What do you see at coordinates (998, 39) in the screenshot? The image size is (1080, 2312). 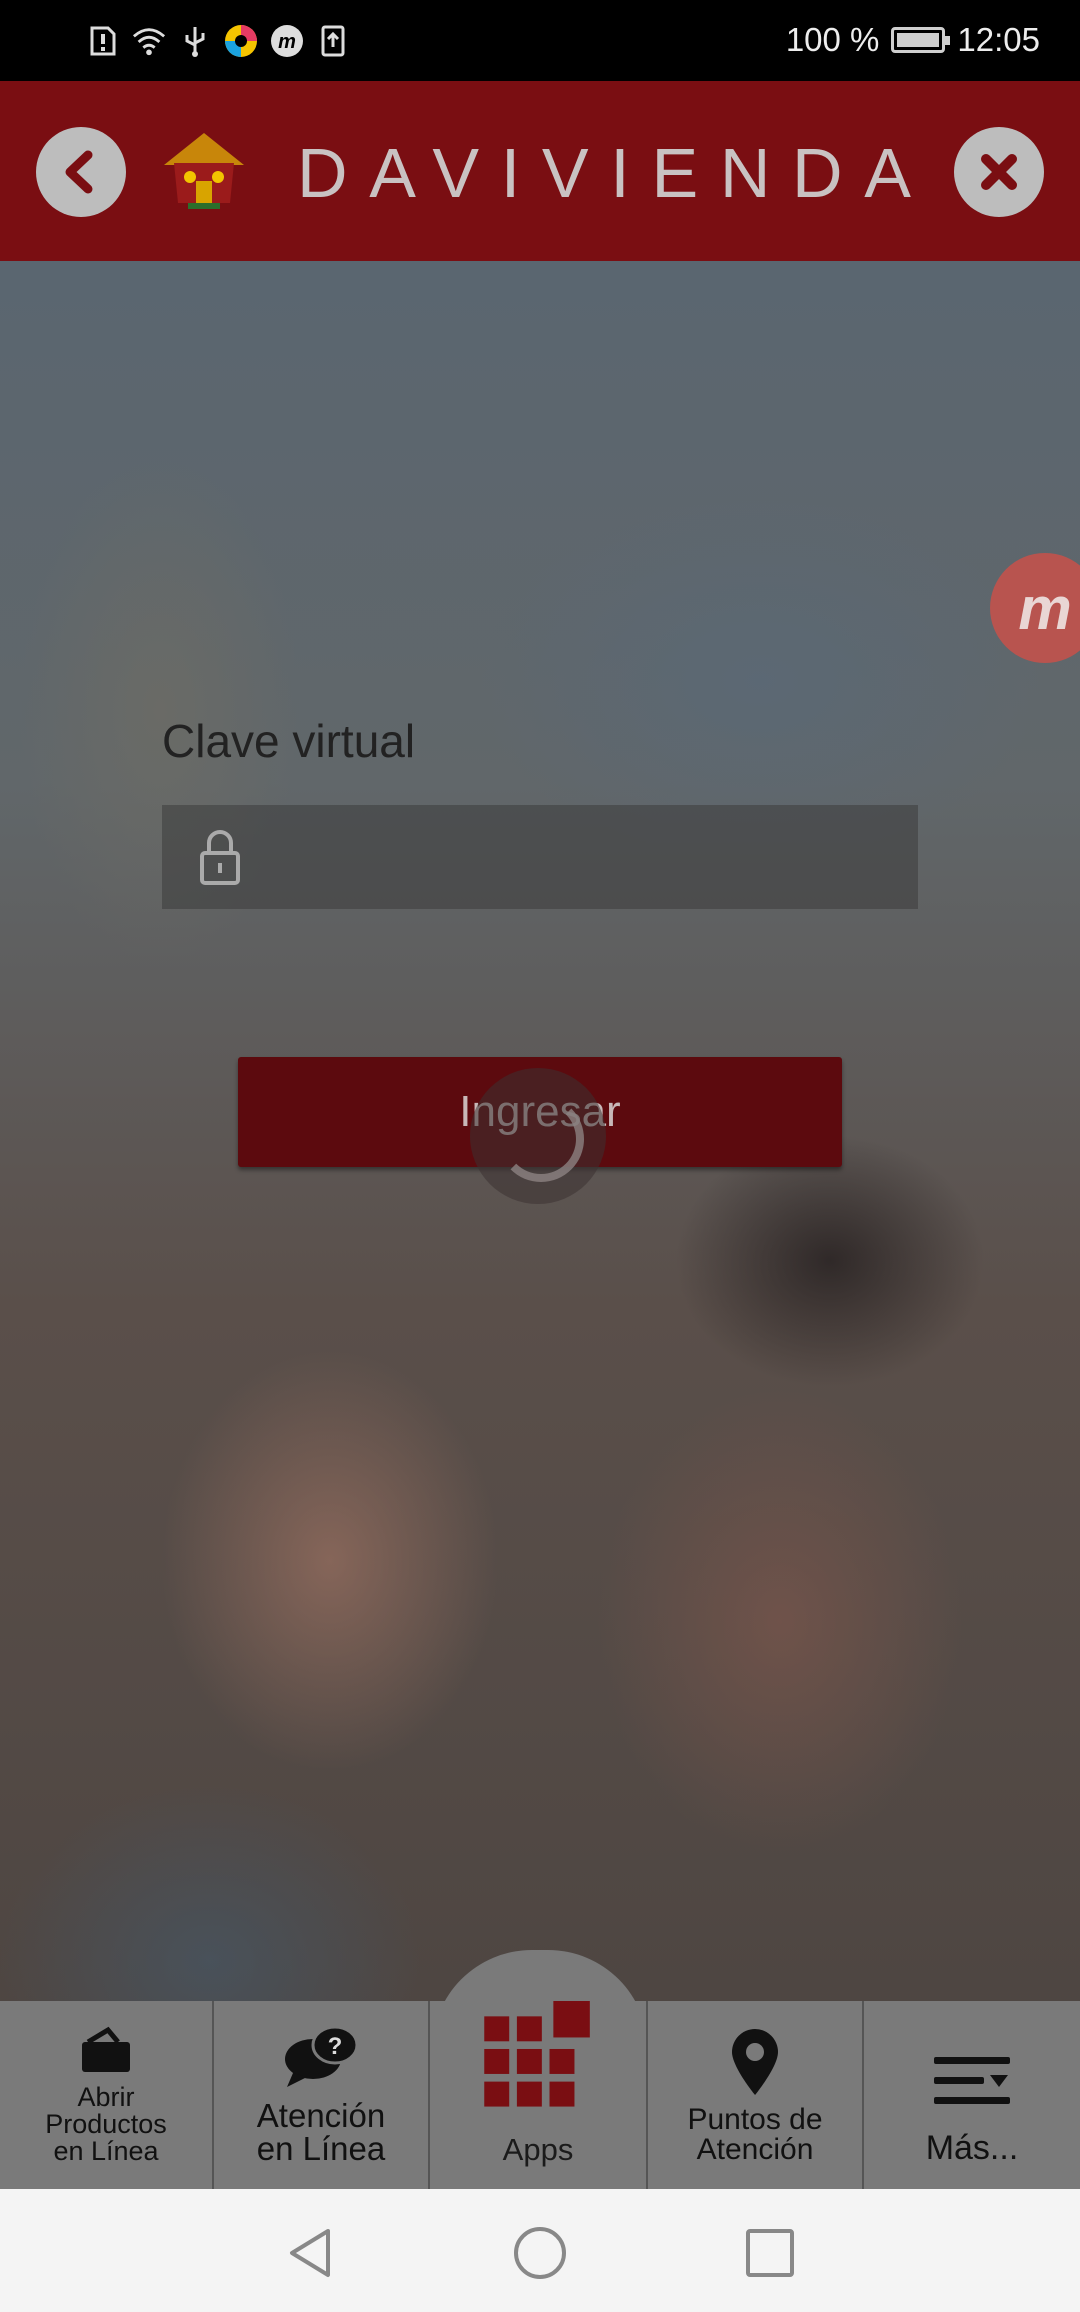 I see `clock: 12:05` at bounding box center [998, 39].